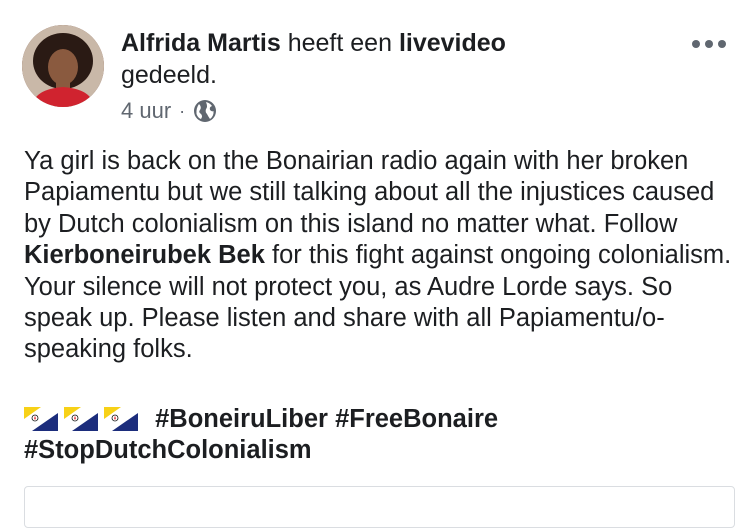 This screenshot has height=528, width=749. I want to click on video-attachment, so click(379, 507).